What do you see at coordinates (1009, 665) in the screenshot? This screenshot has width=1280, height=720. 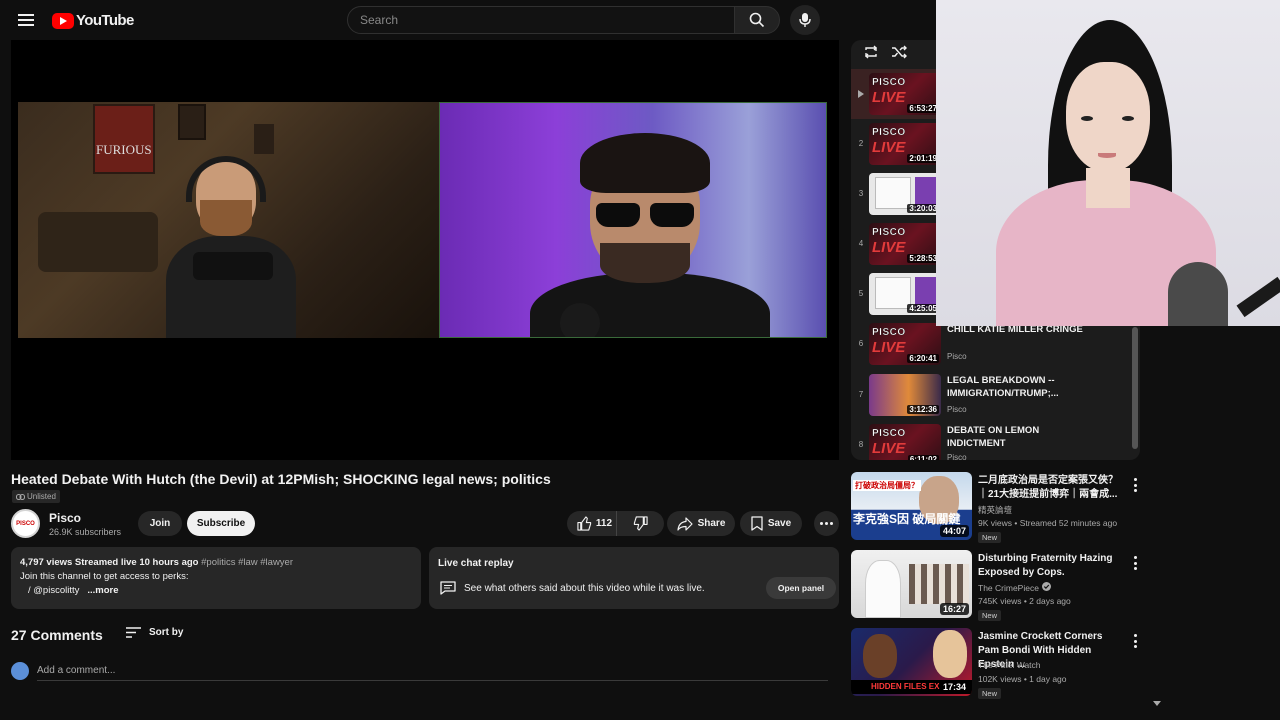 I see `recommended-channel: The Patel Watch` at bounding box center [1009, 665].